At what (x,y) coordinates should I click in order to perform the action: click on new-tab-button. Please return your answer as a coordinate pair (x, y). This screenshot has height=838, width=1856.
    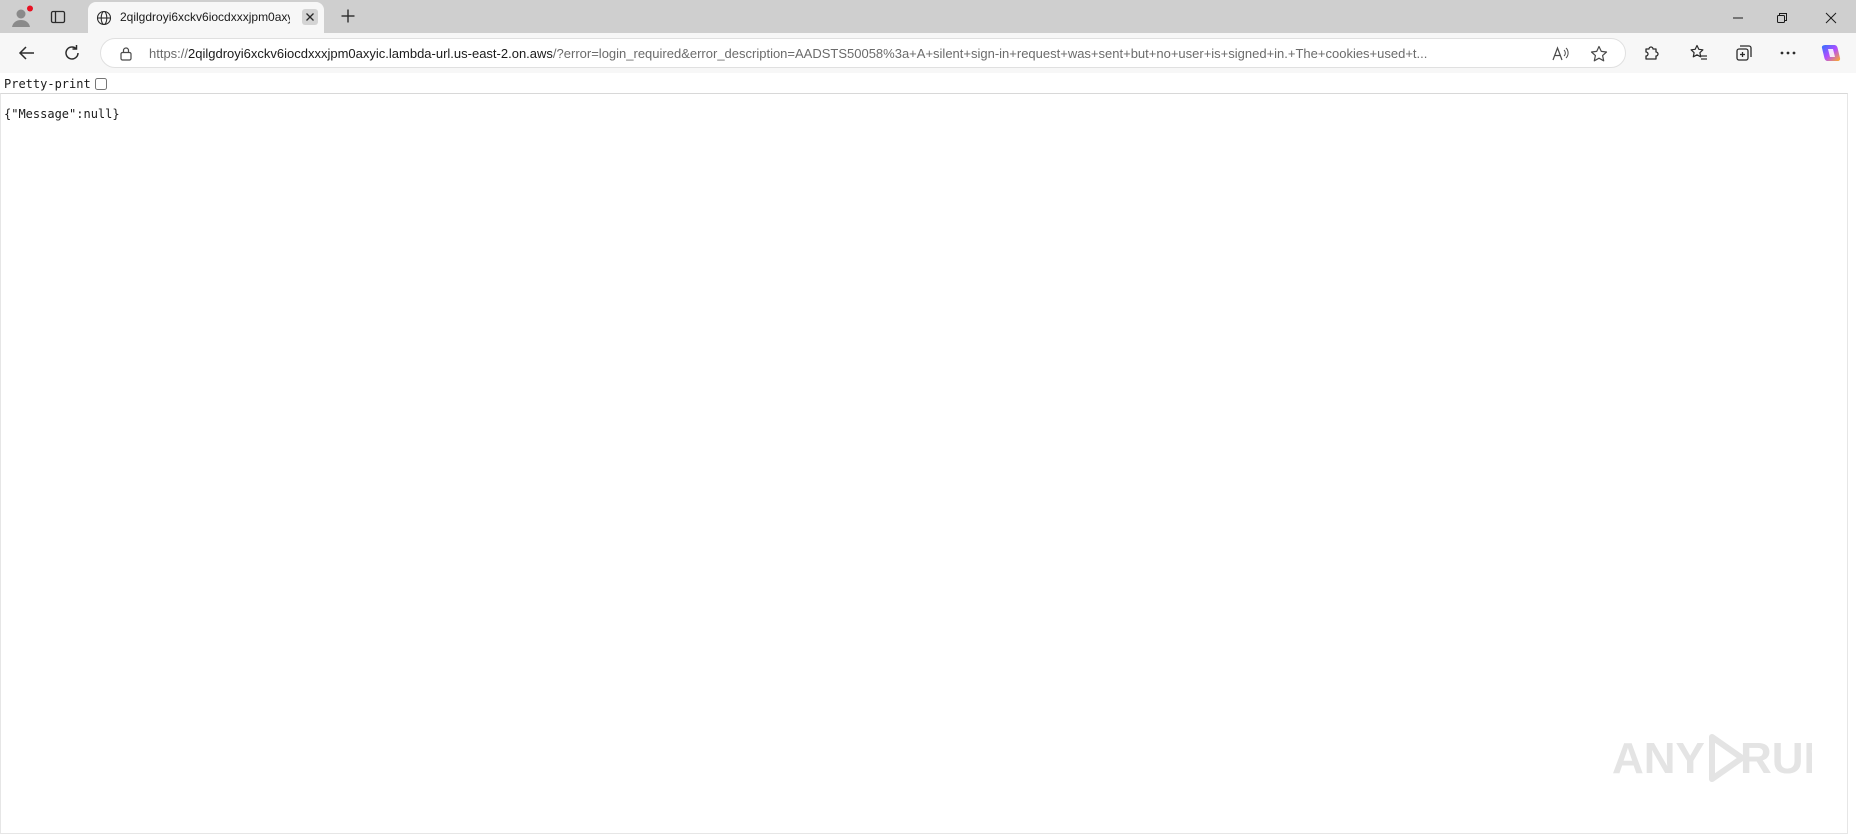
    Looking at the image, I should click on (348, 16).